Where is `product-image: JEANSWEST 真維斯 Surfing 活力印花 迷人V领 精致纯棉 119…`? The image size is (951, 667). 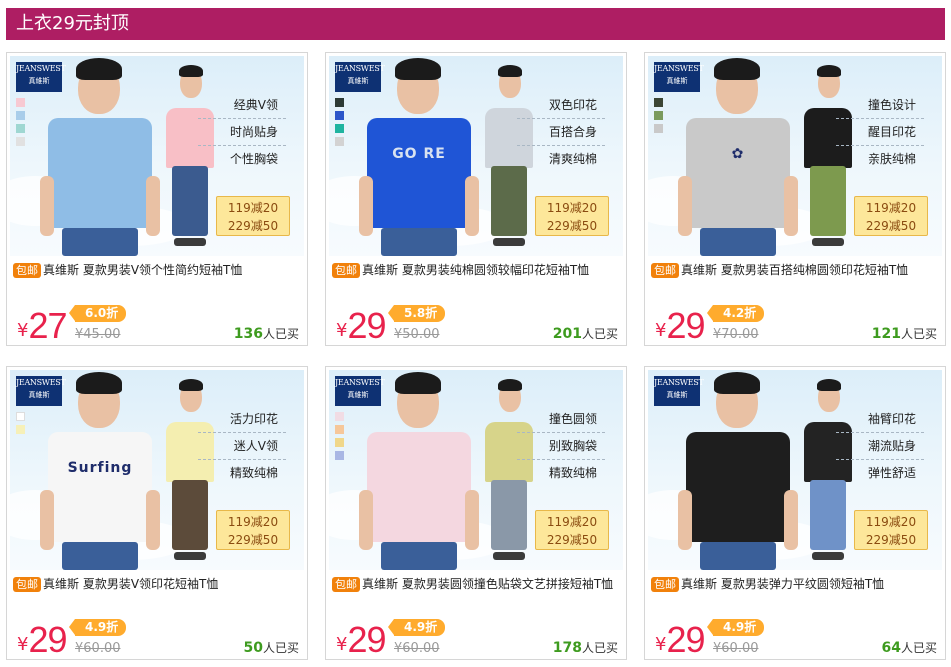 product-image: JEANSWEST 真維斯 Surfing 活力印花 迷人V领 精致纯棉 119… is located at coordinates (157, 470).